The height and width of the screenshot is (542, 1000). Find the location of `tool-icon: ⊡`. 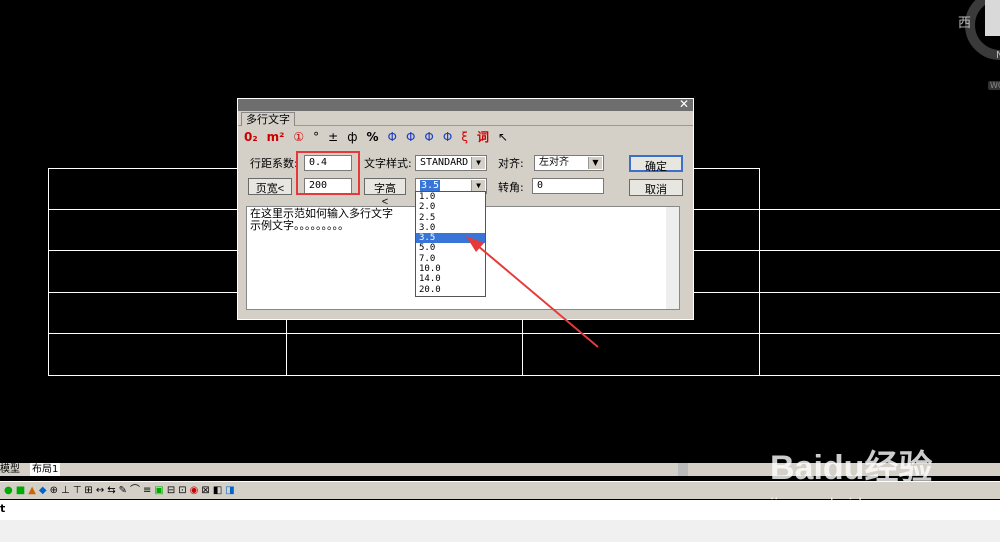

tool-icon: ⊡ is located at coordinates (182, 490).